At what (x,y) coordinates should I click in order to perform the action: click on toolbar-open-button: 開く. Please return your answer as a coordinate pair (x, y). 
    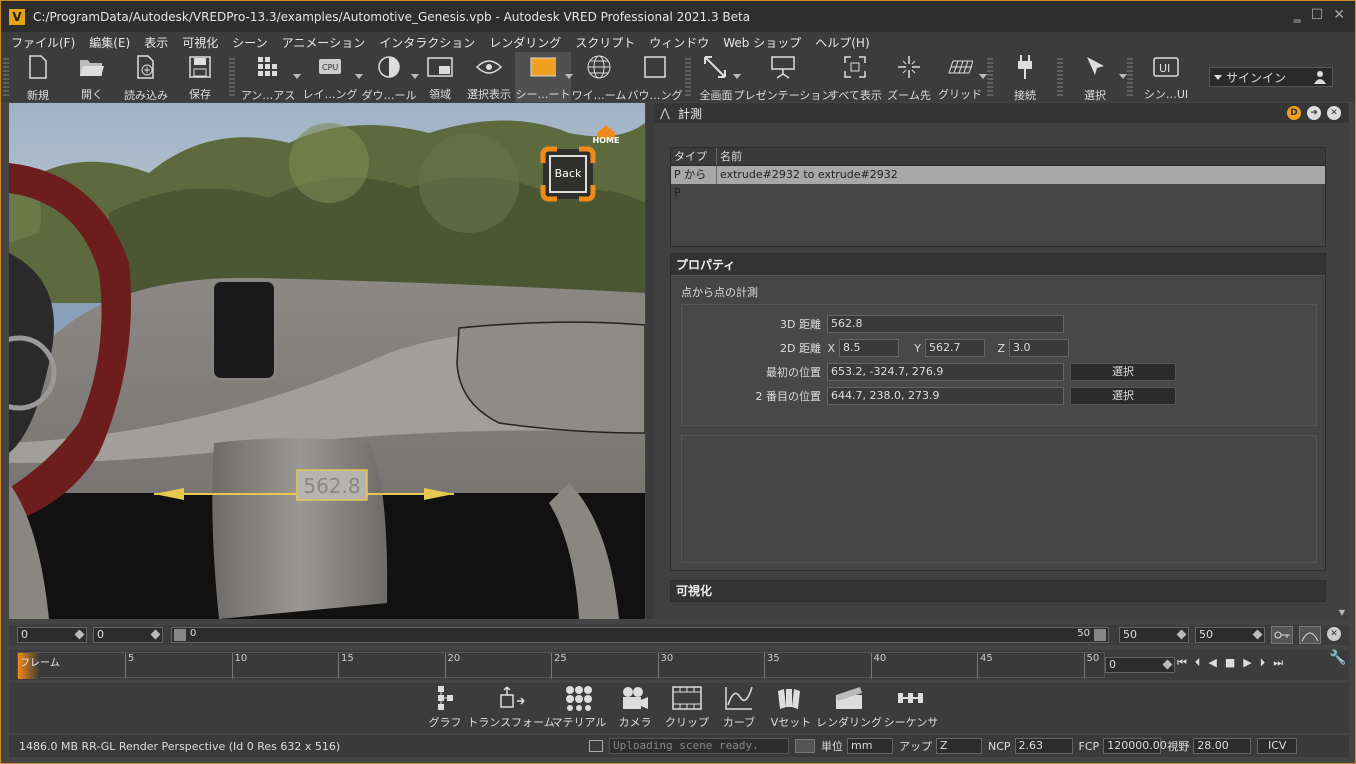
    Looking at the image, I should click on (92, 77).